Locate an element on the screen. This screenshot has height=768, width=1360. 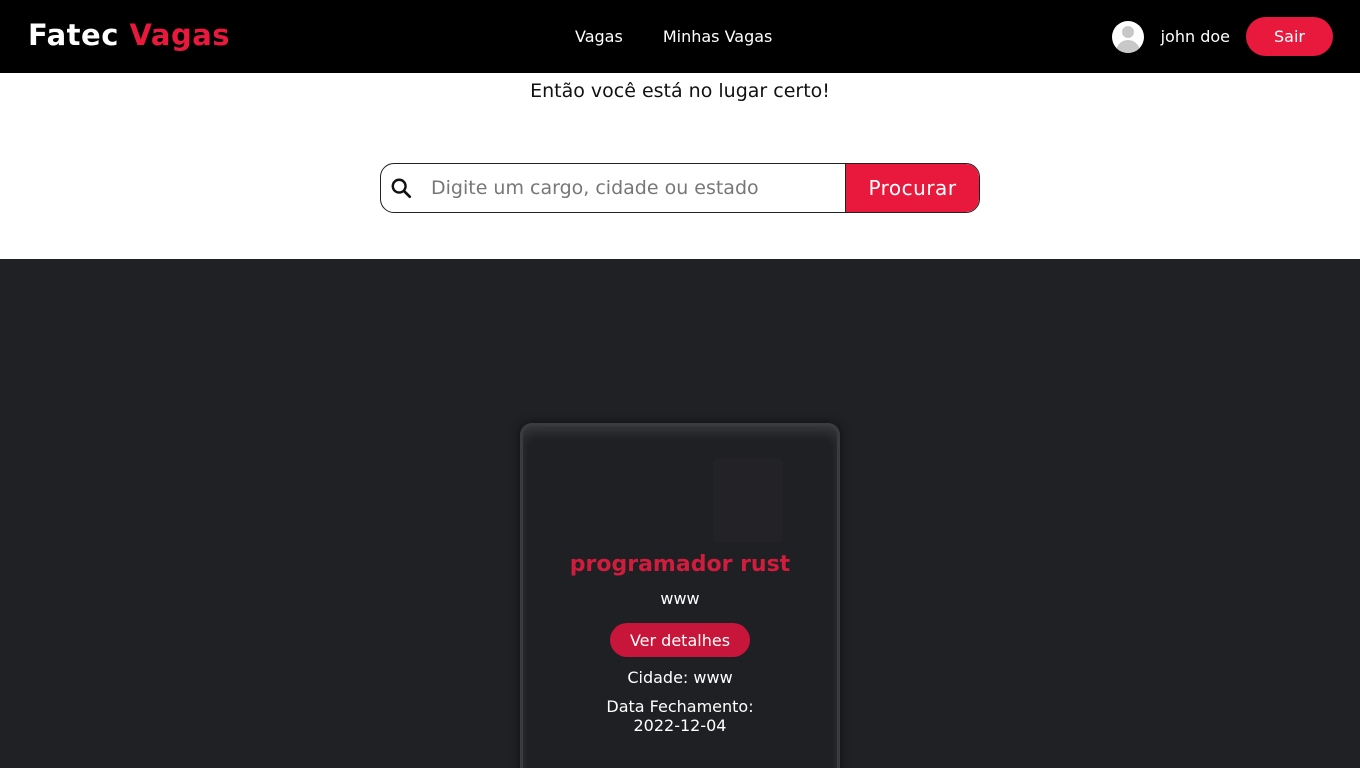
nav-link-minhas-vagas: Minhas Vagas is located at coordinates (718, 36).